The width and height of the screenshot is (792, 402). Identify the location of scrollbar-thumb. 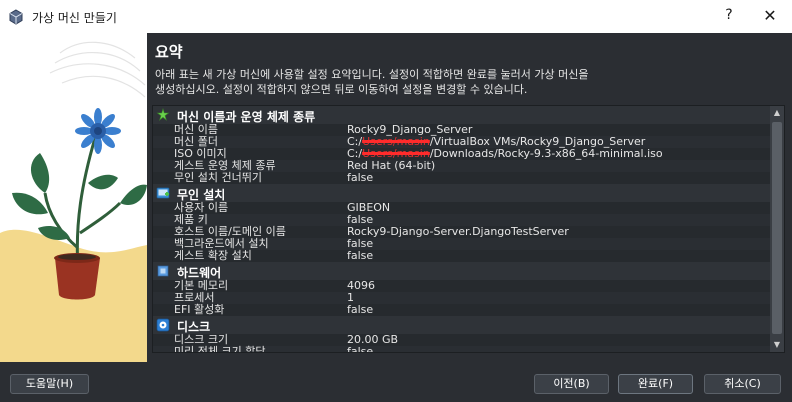
(777, 228).